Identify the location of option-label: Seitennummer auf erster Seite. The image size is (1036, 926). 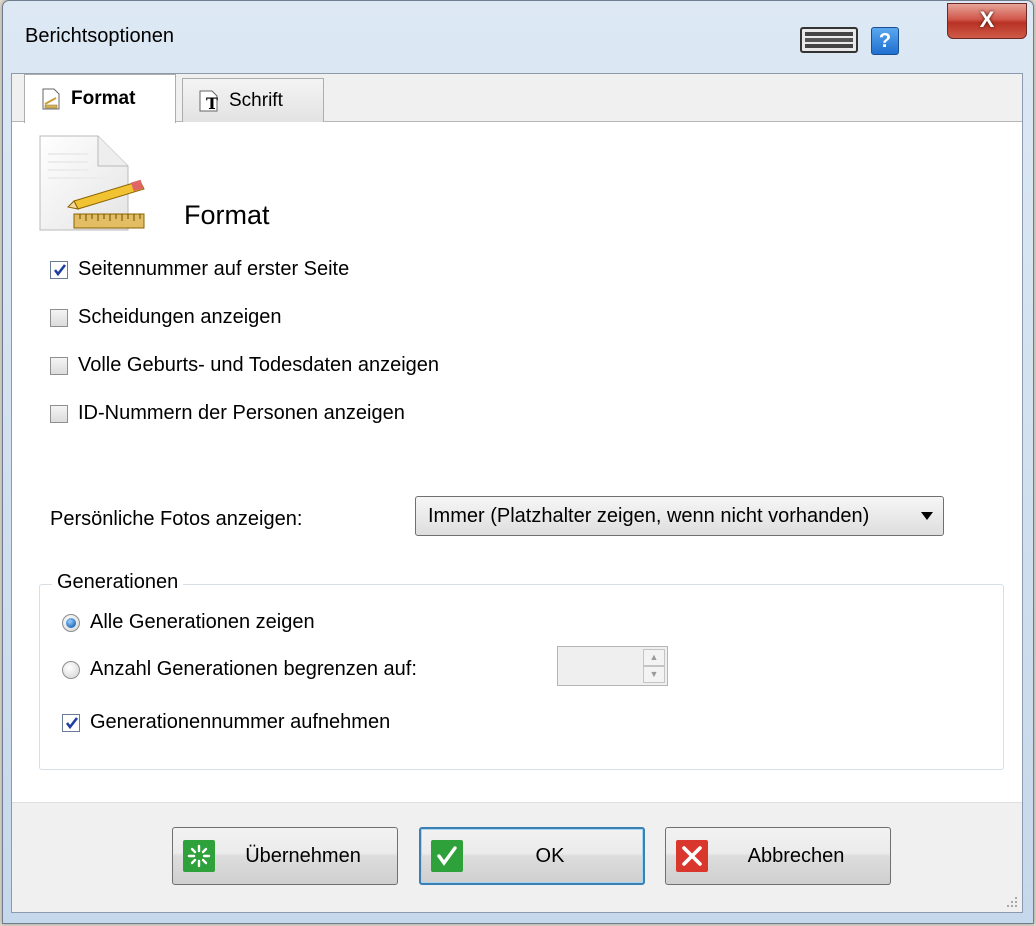
(214, 269).